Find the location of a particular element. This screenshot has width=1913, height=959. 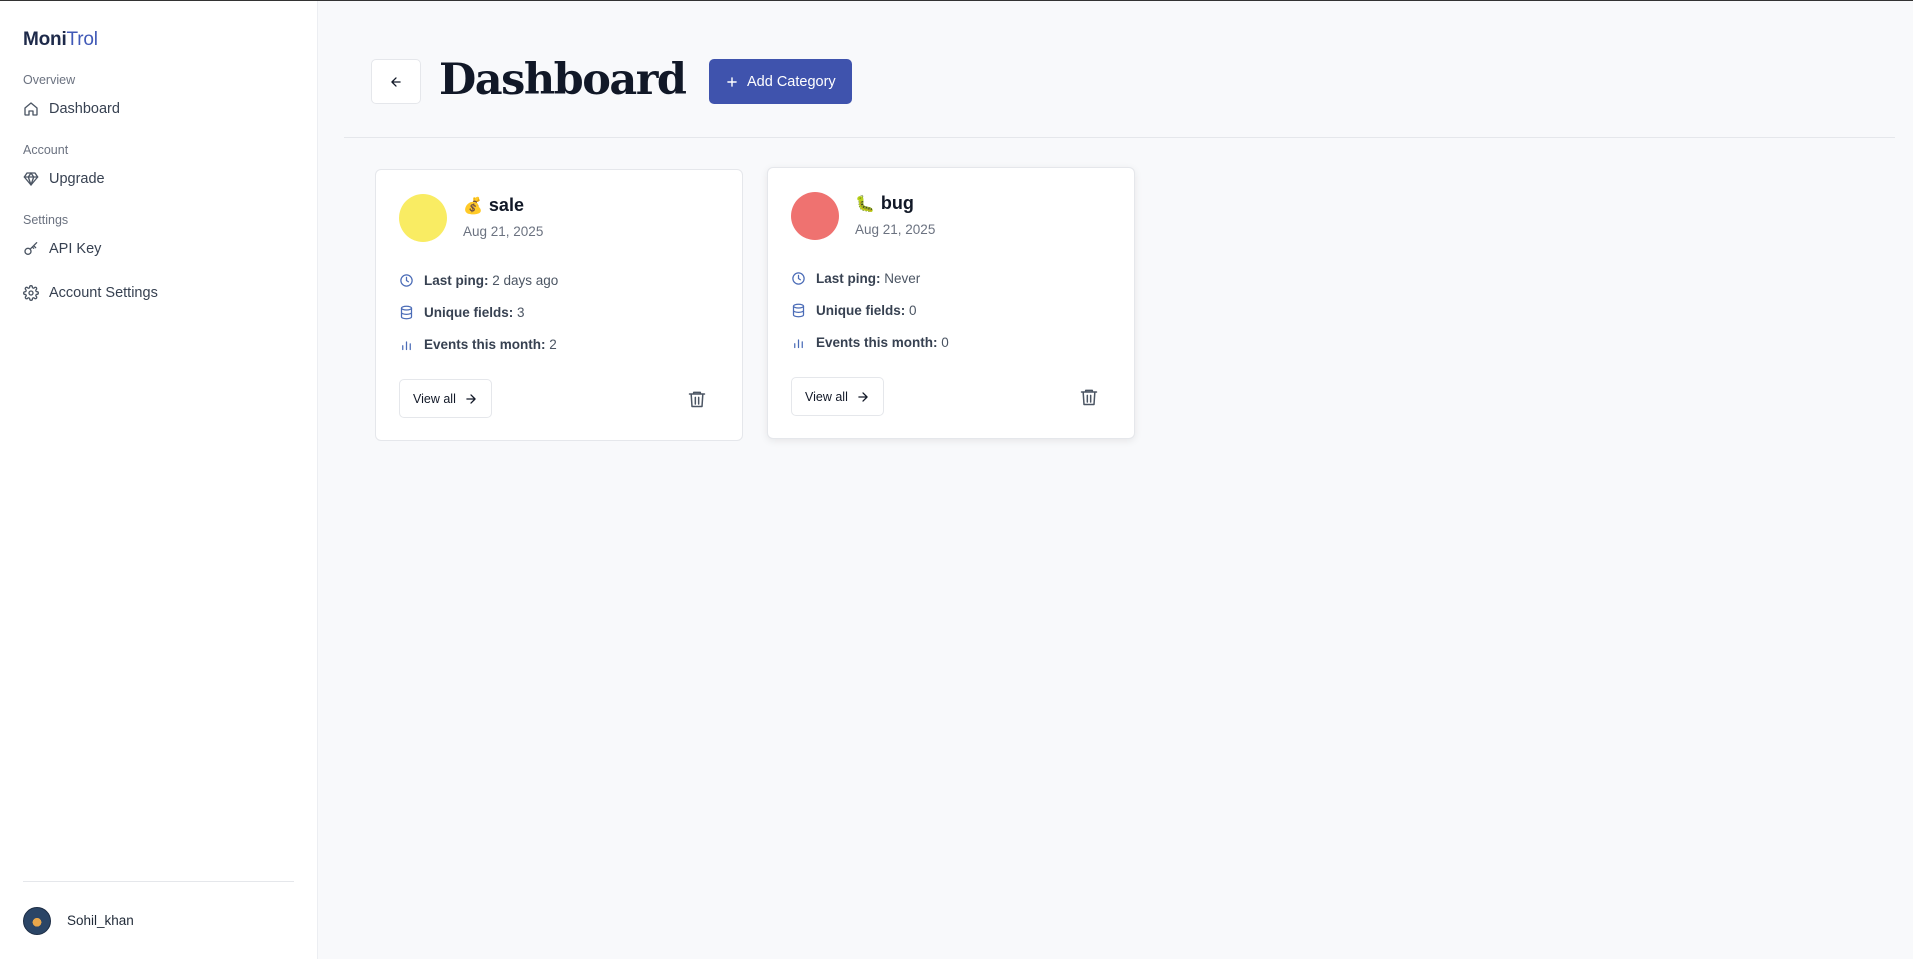

category-title: 🐛 bug is located at coordinates (895, 203).